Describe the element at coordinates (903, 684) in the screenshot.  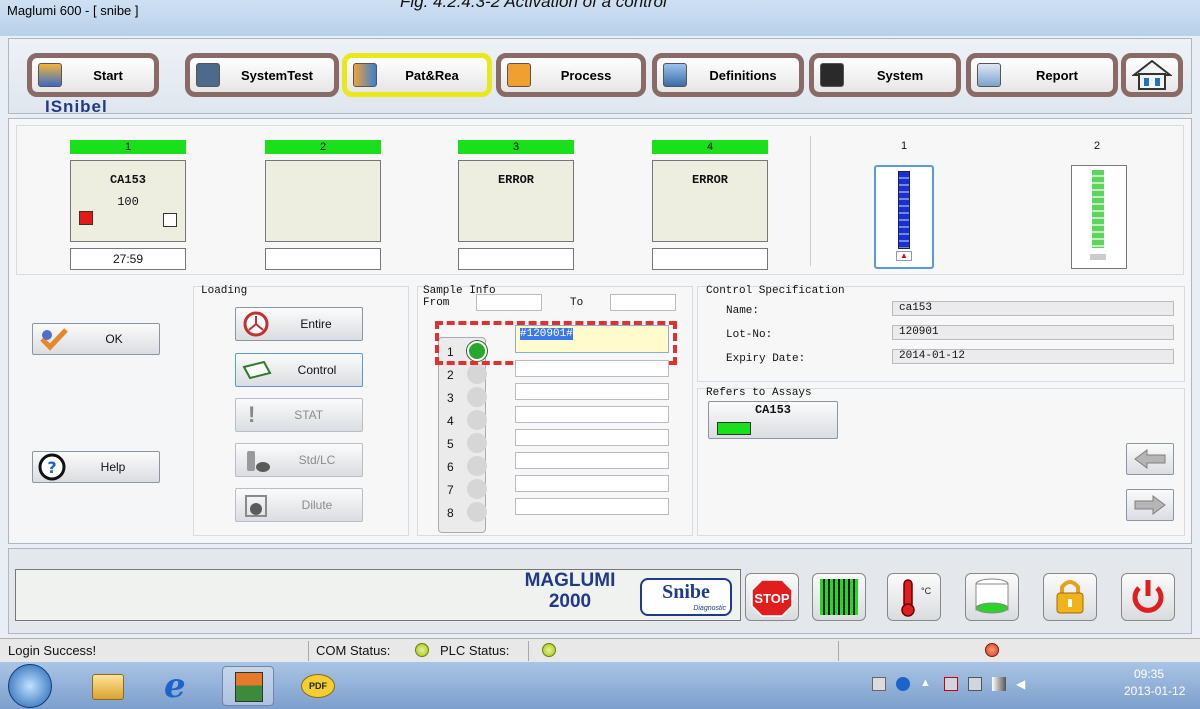
I see `help-tray-icon` at that location.